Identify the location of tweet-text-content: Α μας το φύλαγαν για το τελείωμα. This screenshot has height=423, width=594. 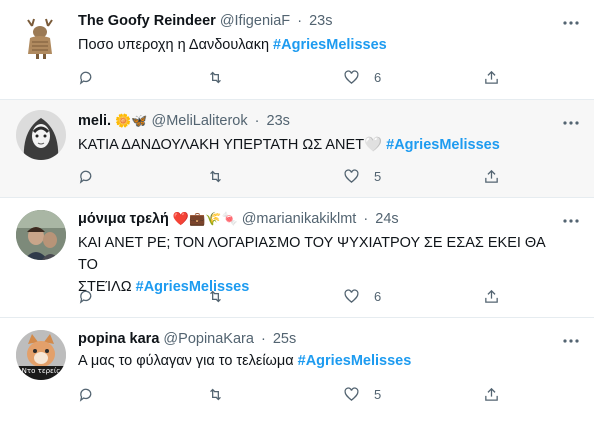
(188, 361).